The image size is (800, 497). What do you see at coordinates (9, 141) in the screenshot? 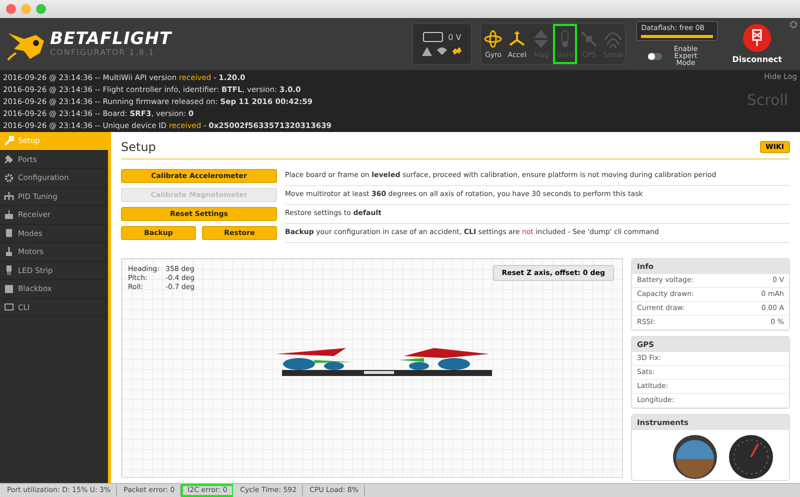
I see `wrench-icon` at bounding box center [9, 141].